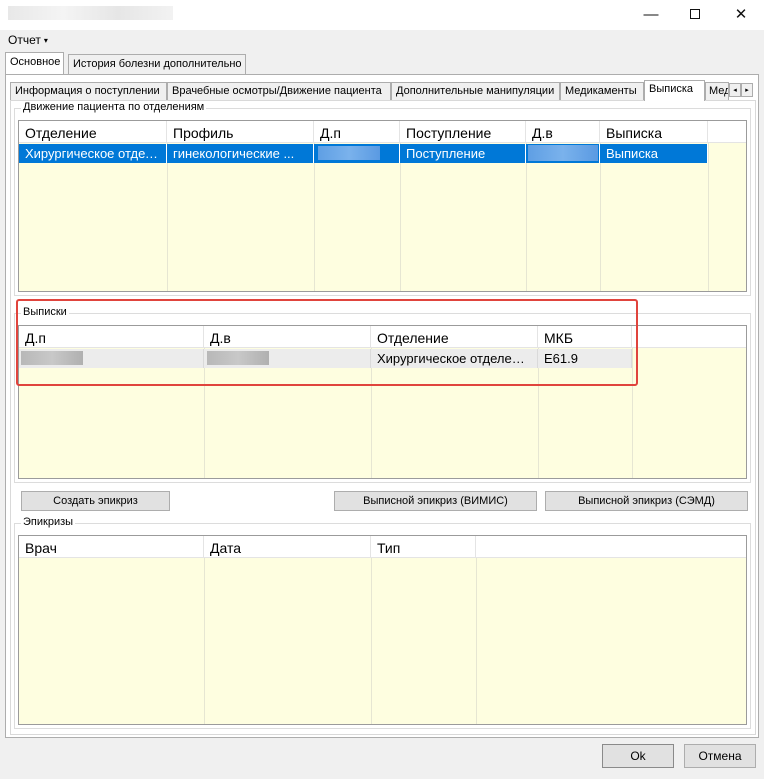  I want to click on maximize-icon, so click(695, 14).